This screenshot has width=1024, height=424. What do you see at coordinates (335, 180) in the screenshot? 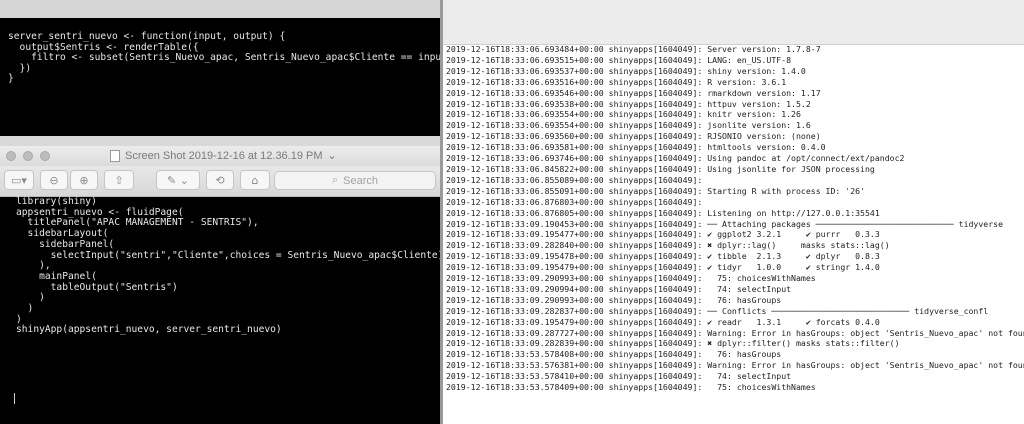
I see `search-icon: ⌕` at bounding box center [335, 180].